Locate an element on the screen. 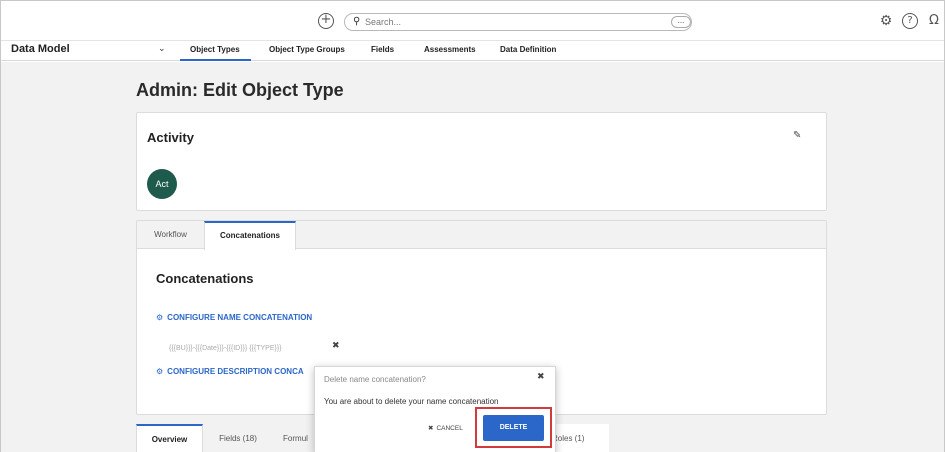 This screenshot has height=452, width=945. nav-tab-data-definition: Data Definition is located at coordinates (528, 49).